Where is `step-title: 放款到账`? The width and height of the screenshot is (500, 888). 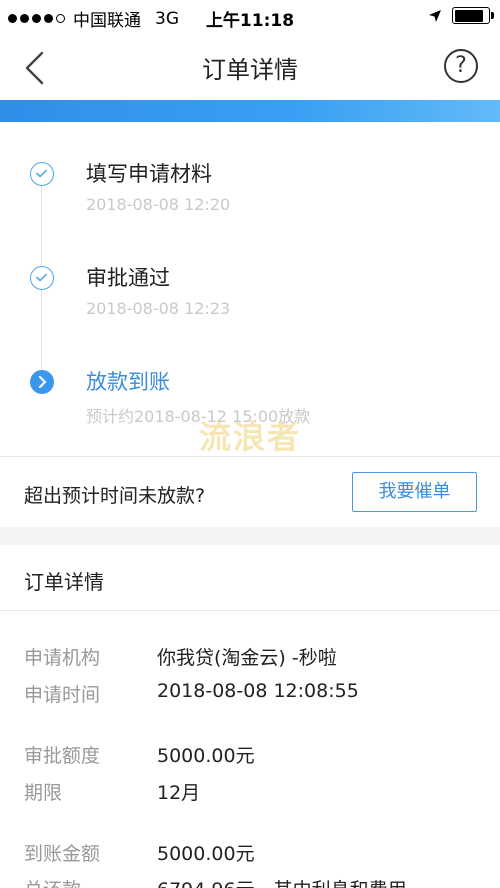 step-title: 放款到账 is located at coordinates (128, 382).